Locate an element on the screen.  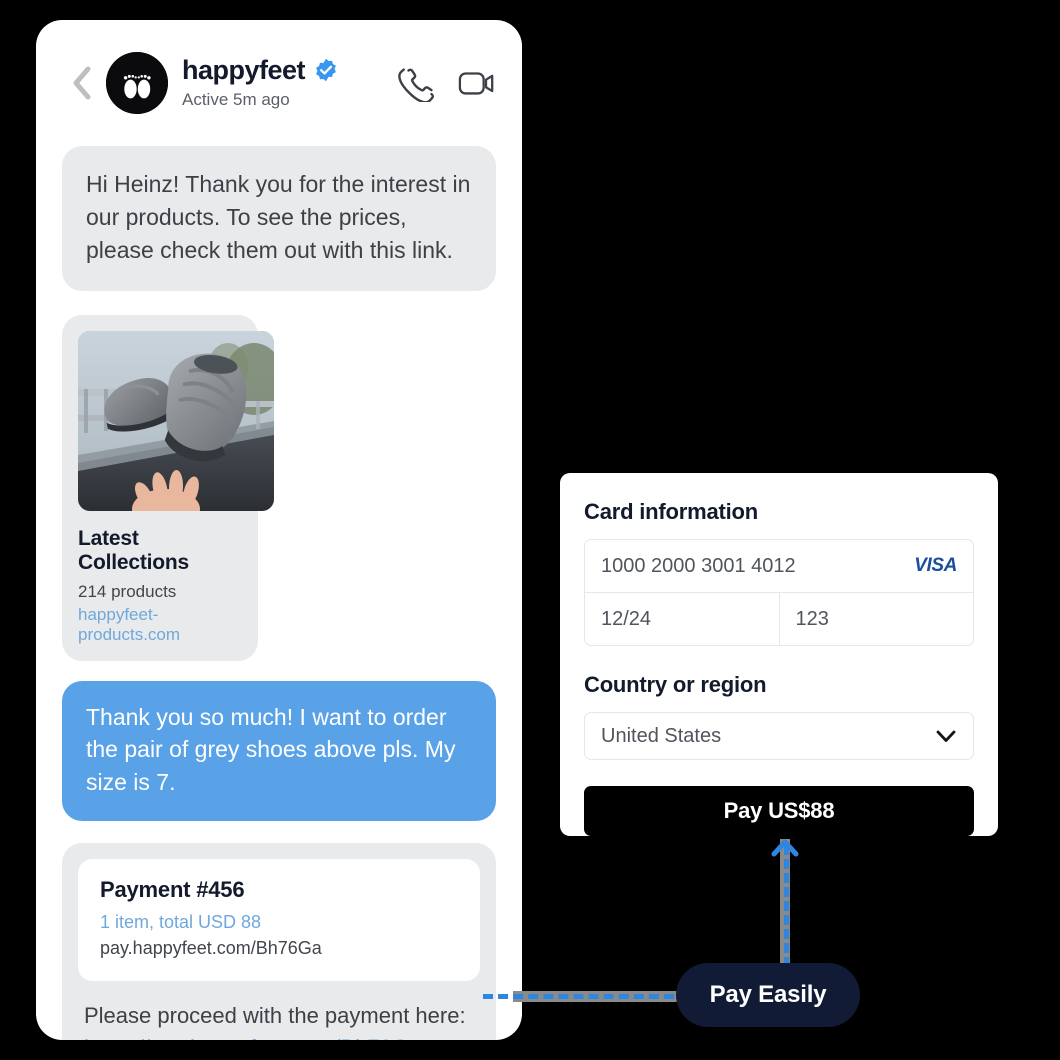
contact-name: happyfeet is located at coordinates (244, 69).